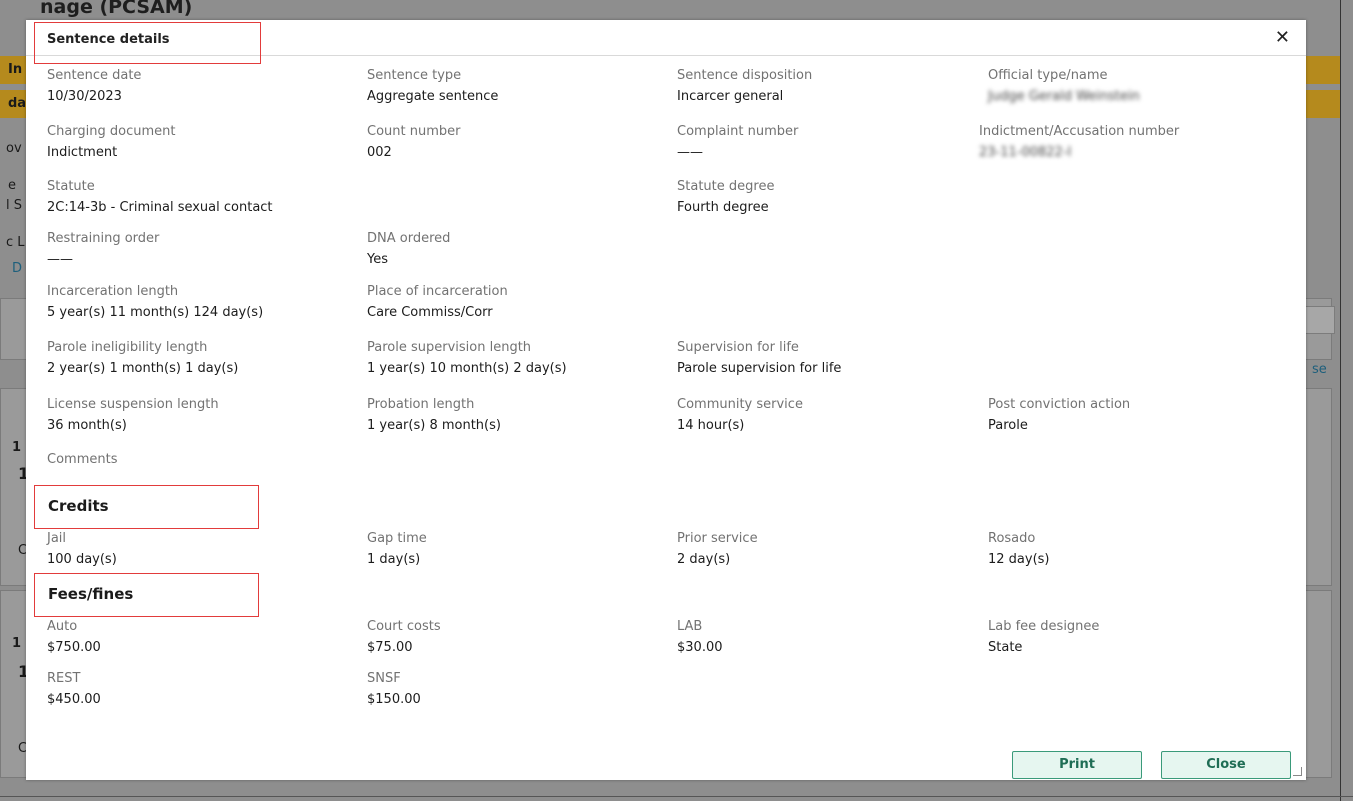 The image size is (1353, 801). Describe the element at coordinates (394, 699) in the screenshot. I see `field-value: $150.00` at that location.